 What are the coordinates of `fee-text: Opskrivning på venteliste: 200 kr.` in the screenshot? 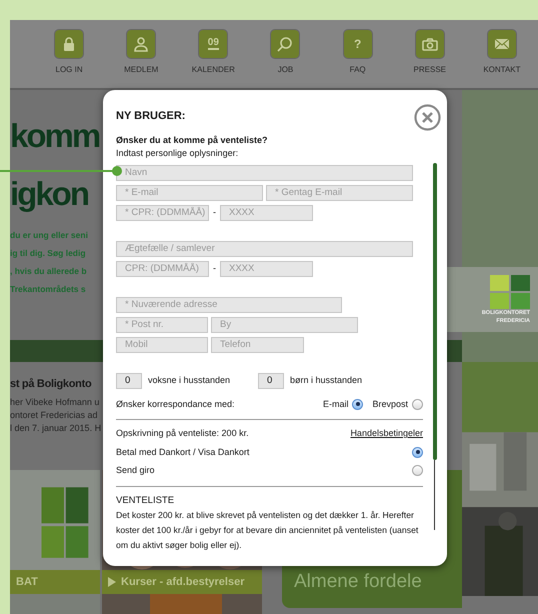 It's located at (182, 433).